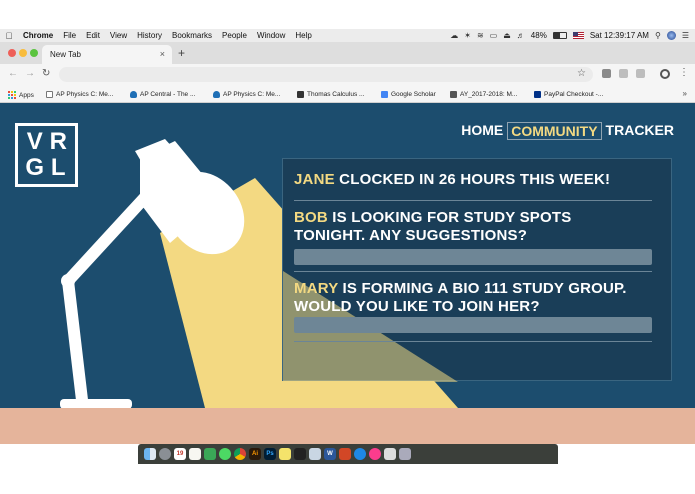  I want to click on menu-view: View, so click(118, 35).